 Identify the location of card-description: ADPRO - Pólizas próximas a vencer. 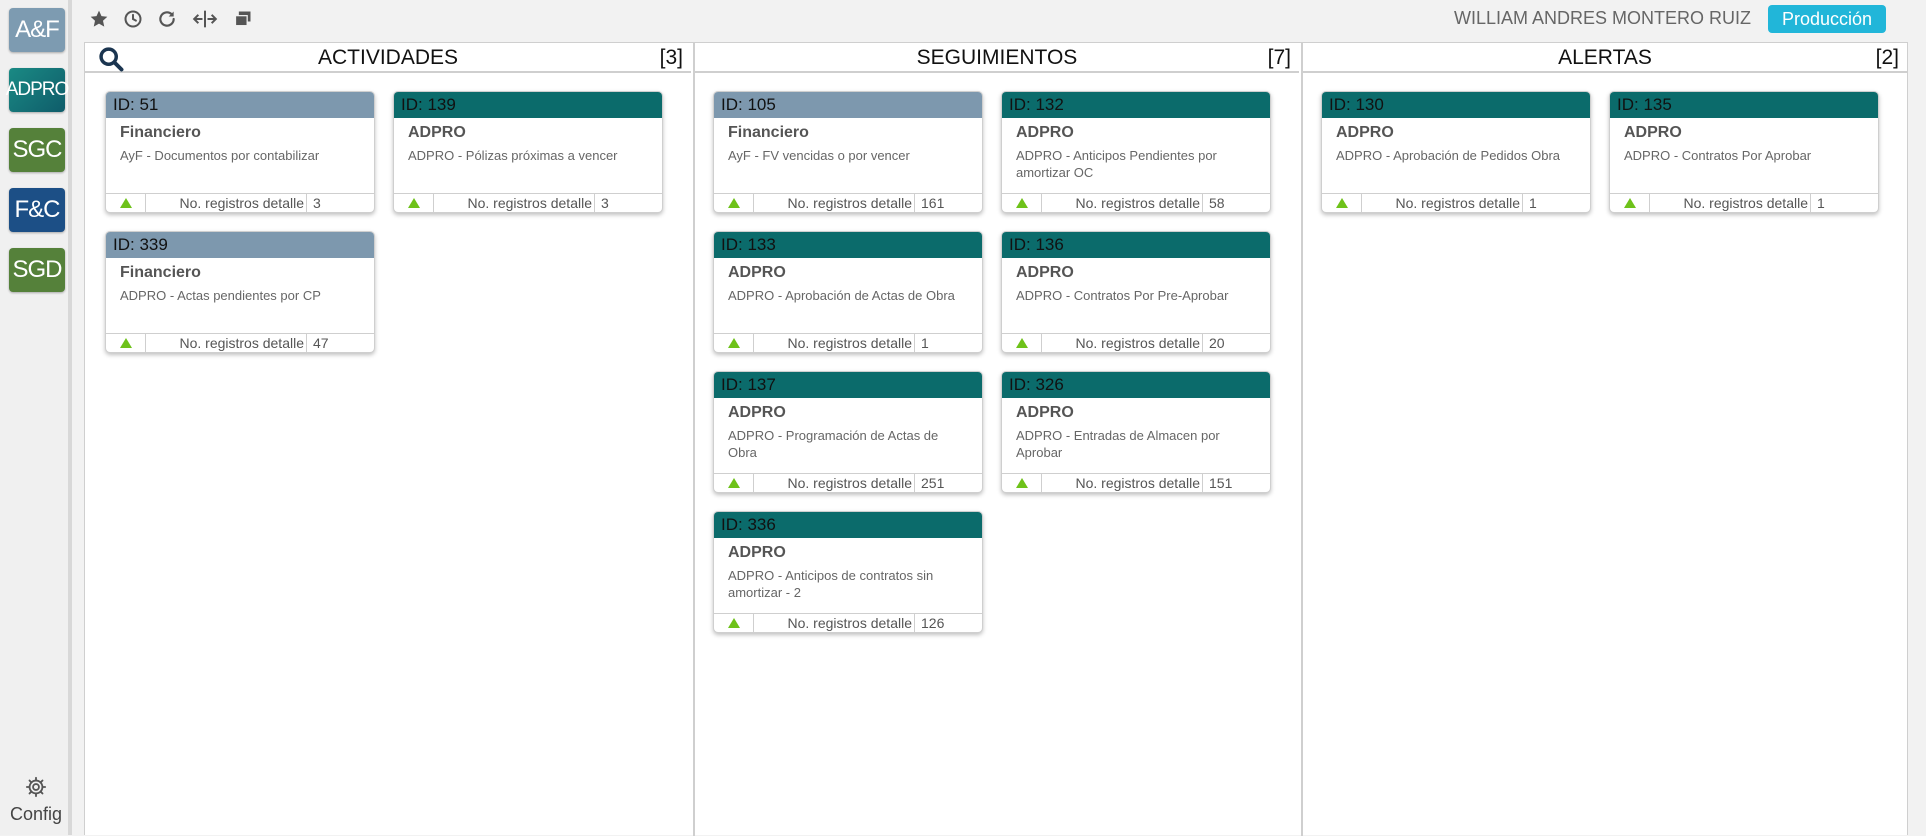
(513, 155).